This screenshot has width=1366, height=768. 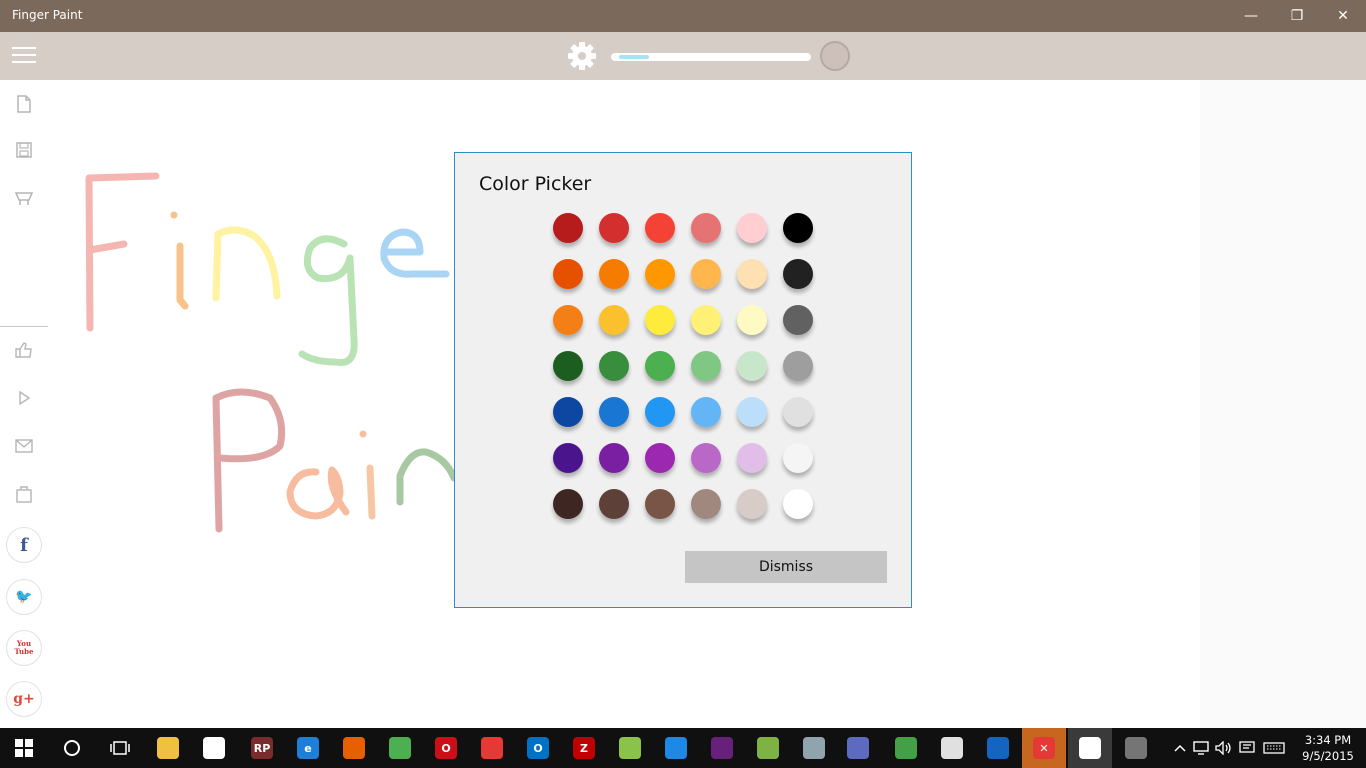 I want to click on network-tool-icon, so click(x=998, y=748).